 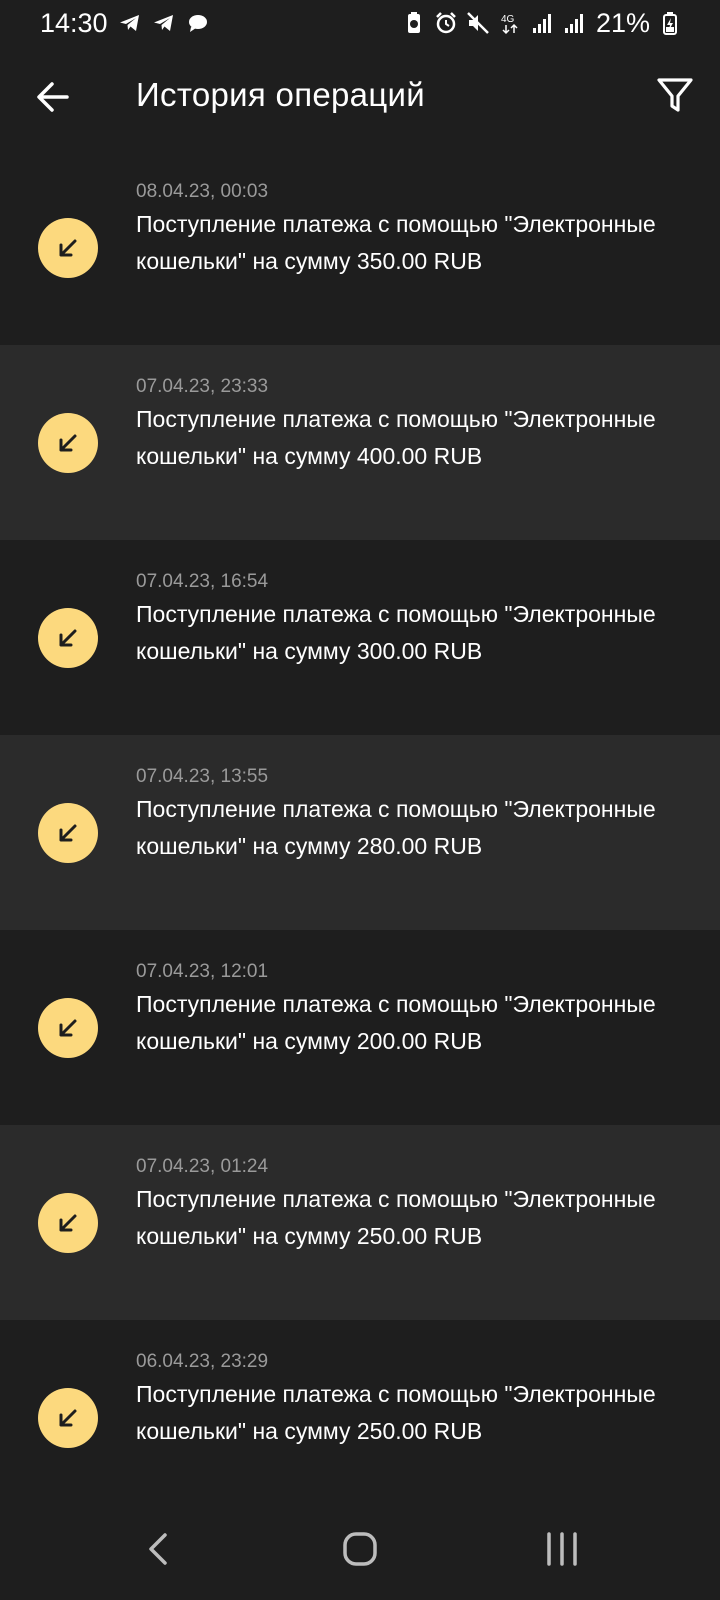 I want to click on status-left: 14:30, so click(x=125, y=23).